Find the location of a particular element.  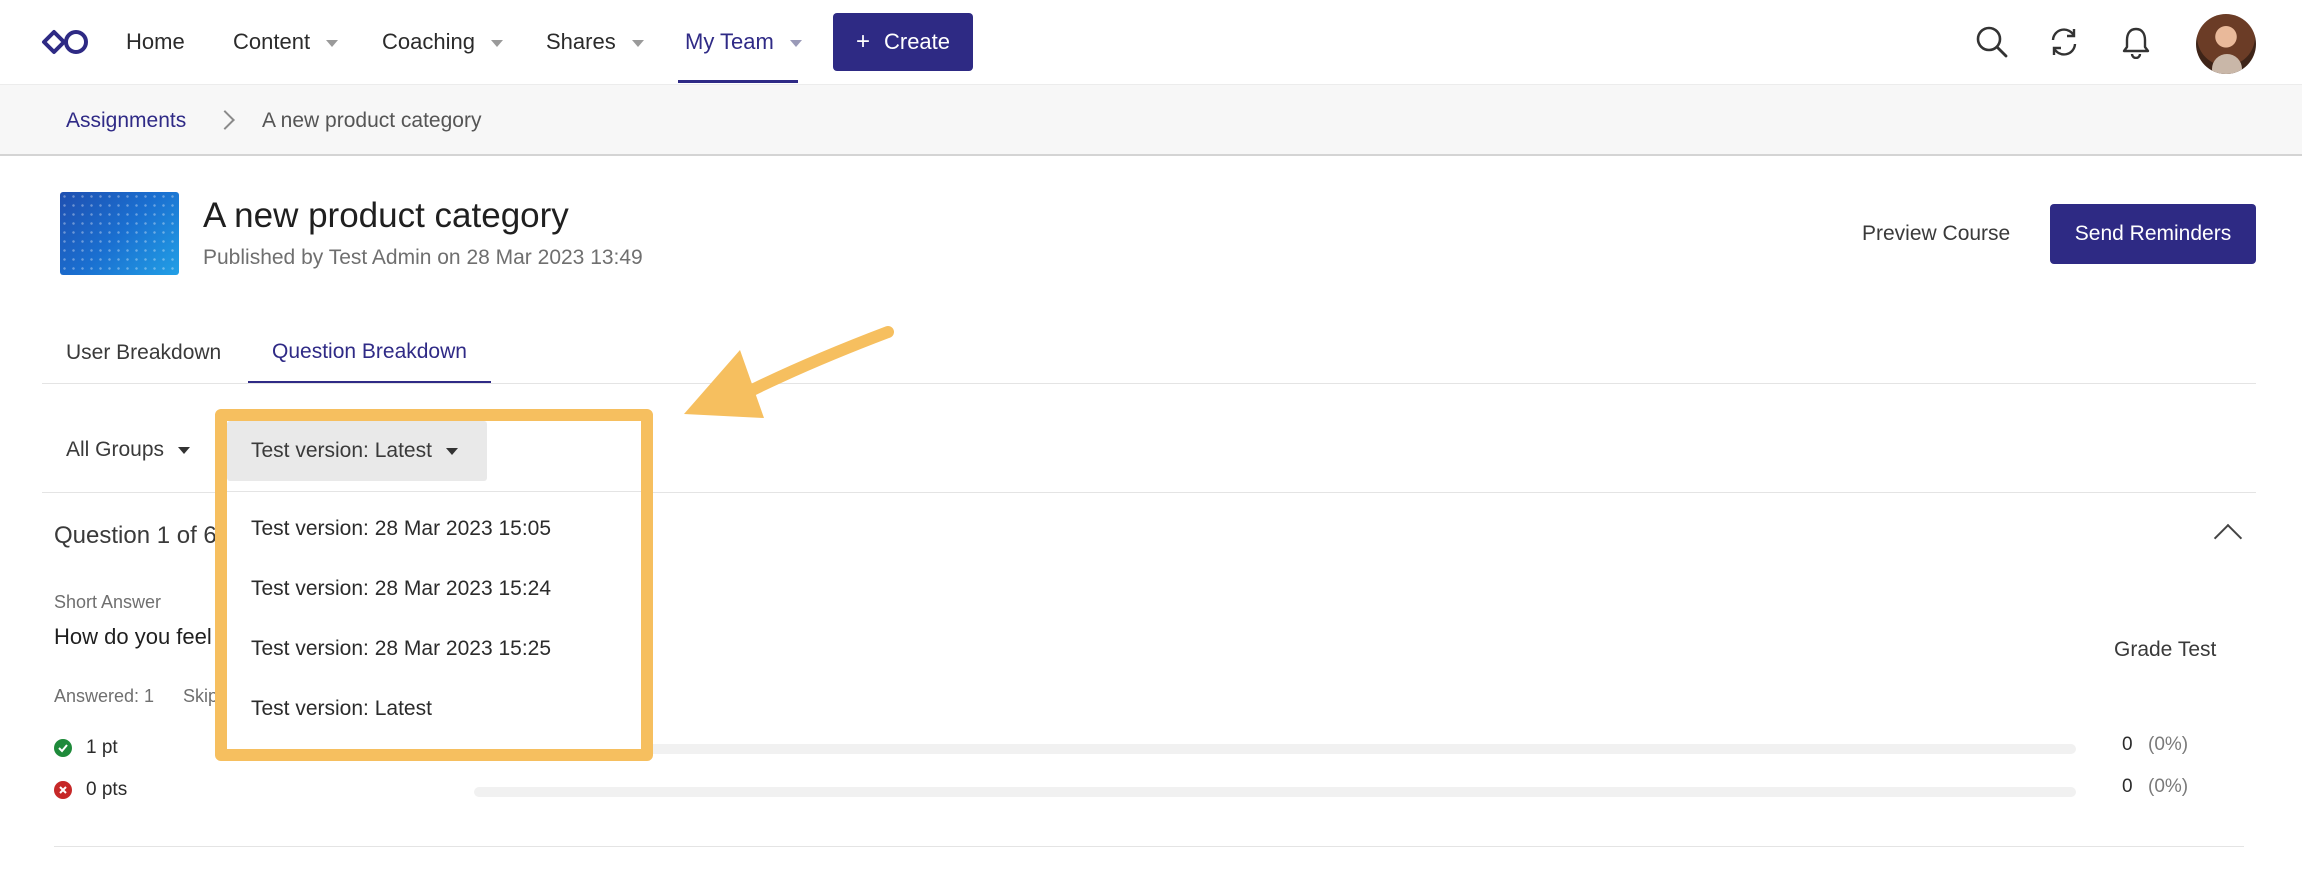

breadcrumb-assignments-link: Assignments is located at coordinates (126, 121).